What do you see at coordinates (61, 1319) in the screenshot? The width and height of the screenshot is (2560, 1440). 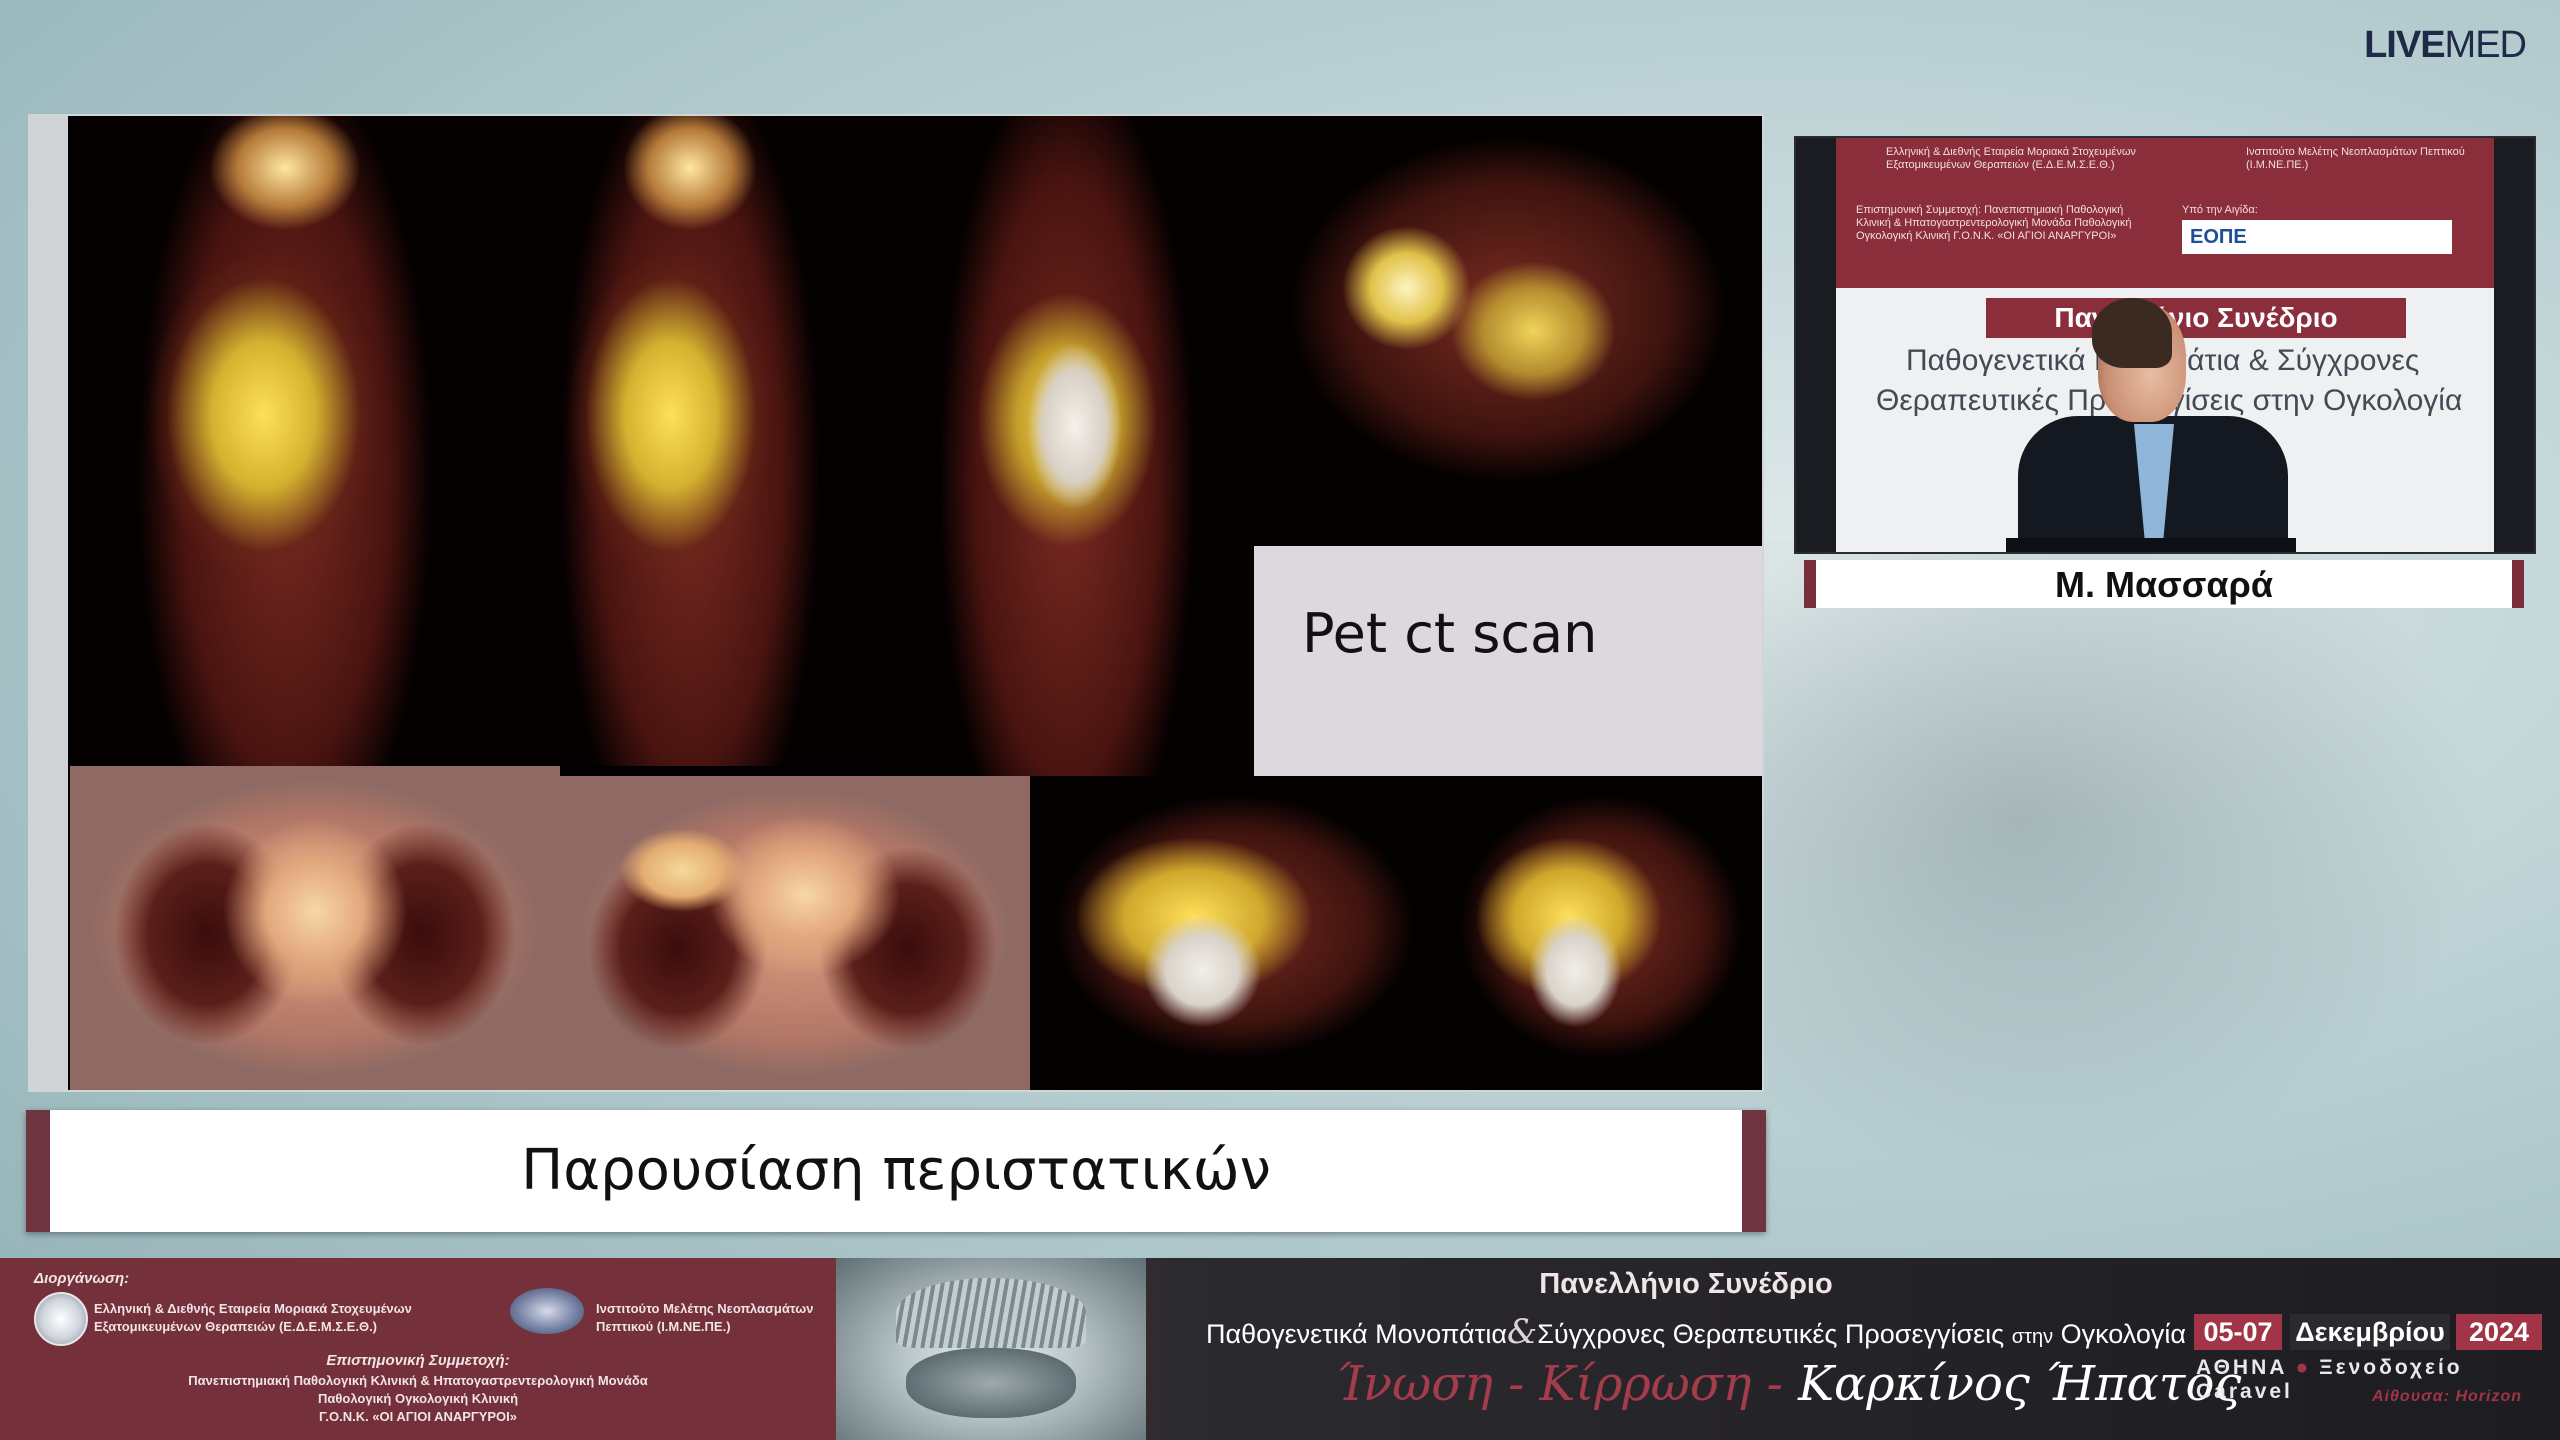 I see `edemseth-seal-icon` at bounding box center [61, 1319].